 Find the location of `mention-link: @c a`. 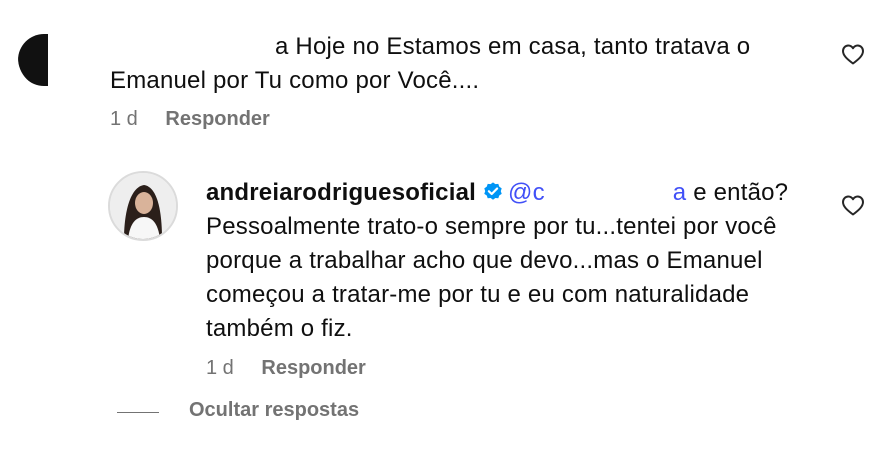

mention-link: @c a is located at coordinates (597, 192).